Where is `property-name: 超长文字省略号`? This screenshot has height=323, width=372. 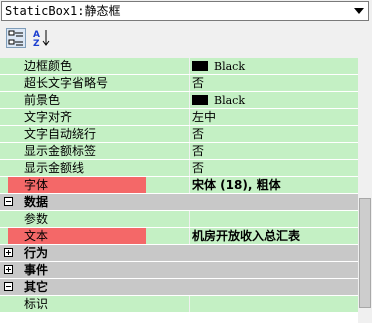
property-name: 超长文字省略号 is located at coordinates (66, 83).